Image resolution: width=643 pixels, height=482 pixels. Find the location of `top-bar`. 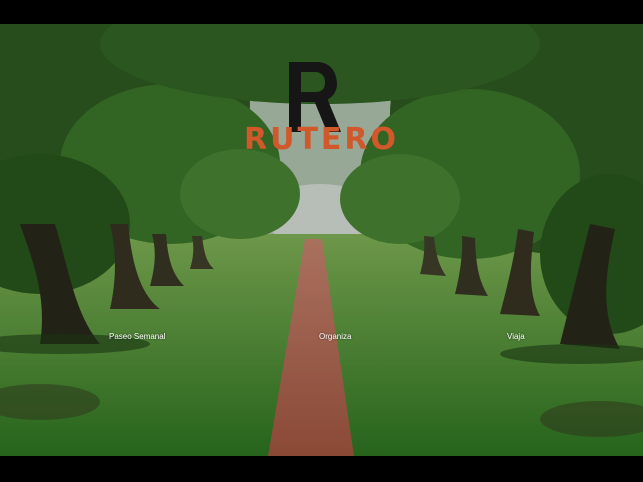

top-bar is located at coordinates (321, 12).